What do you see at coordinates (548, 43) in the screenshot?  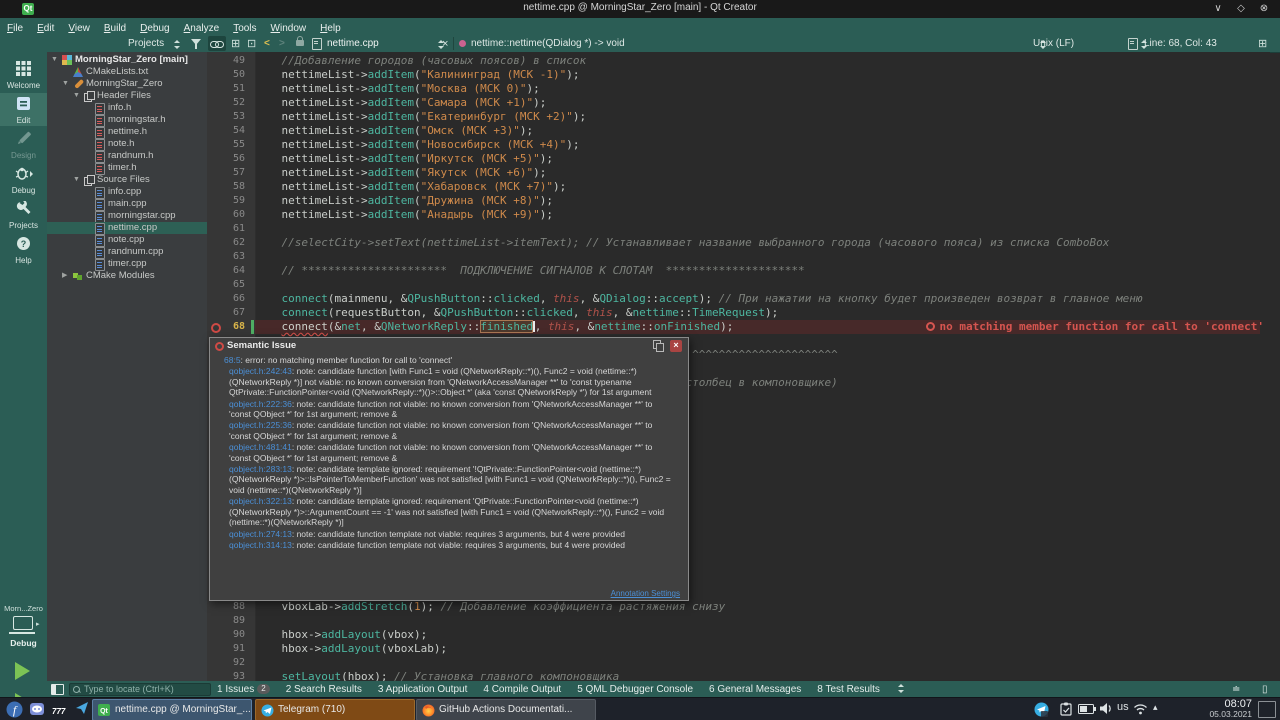 I see `symbol-combo: nettime::nettime(QDialog *) -> void` at bounding box center [548, 43].